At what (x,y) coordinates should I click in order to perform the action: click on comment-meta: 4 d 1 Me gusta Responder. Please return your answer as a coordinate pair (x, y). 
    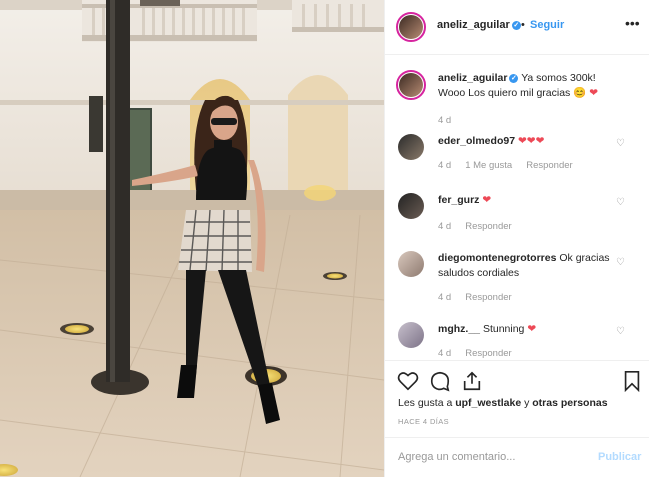
    Looking at the image, I should click on (512, 165).